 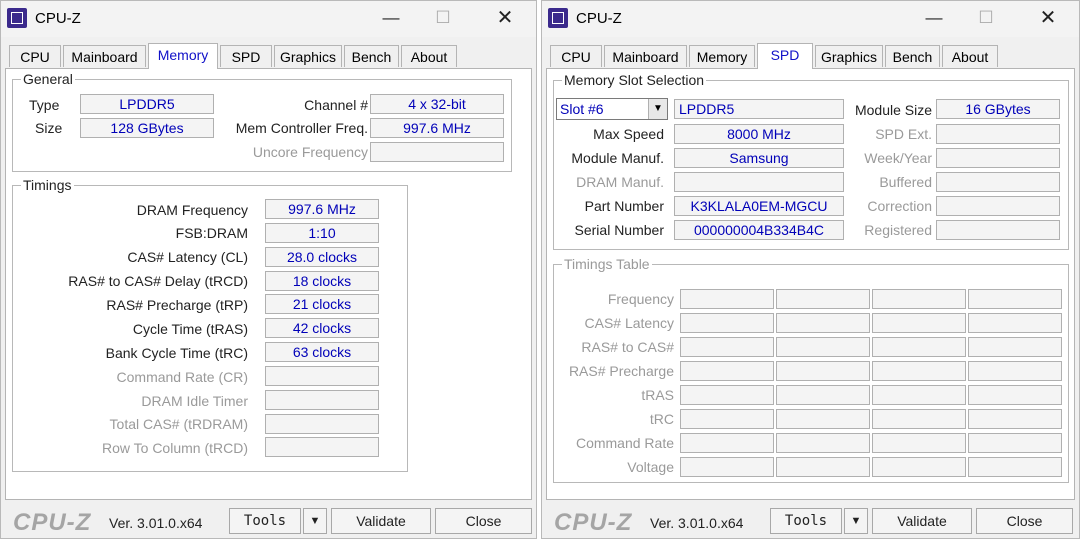 I want to click on module-size-label: Module Size, so click(x=893, y=110).